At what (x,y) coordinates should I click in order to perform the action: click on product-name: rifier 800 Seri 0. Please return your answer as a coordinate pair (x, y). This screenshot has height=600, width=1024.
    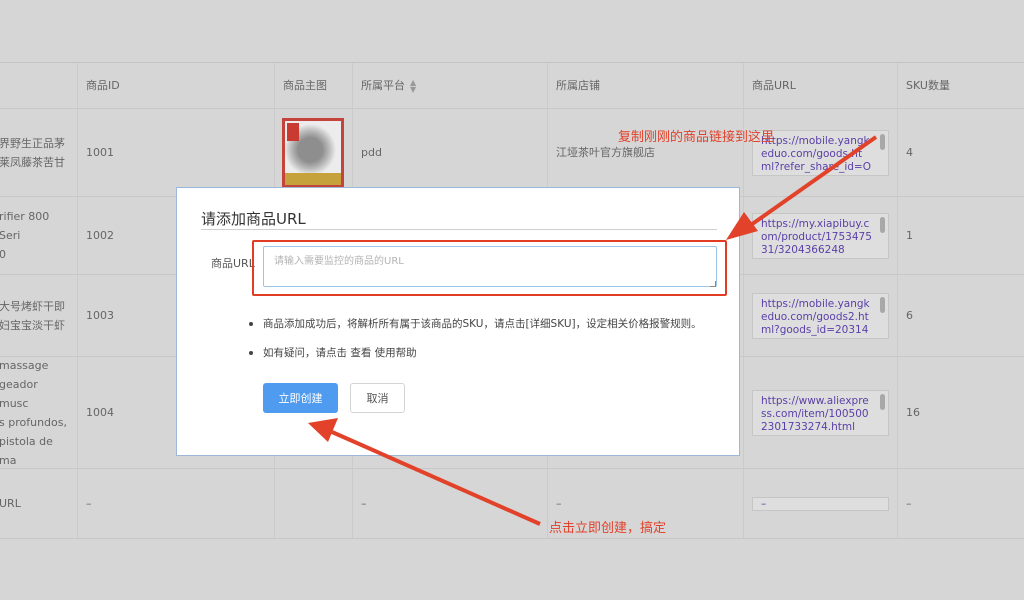
    Looking at the image, I should click on (25, 235).